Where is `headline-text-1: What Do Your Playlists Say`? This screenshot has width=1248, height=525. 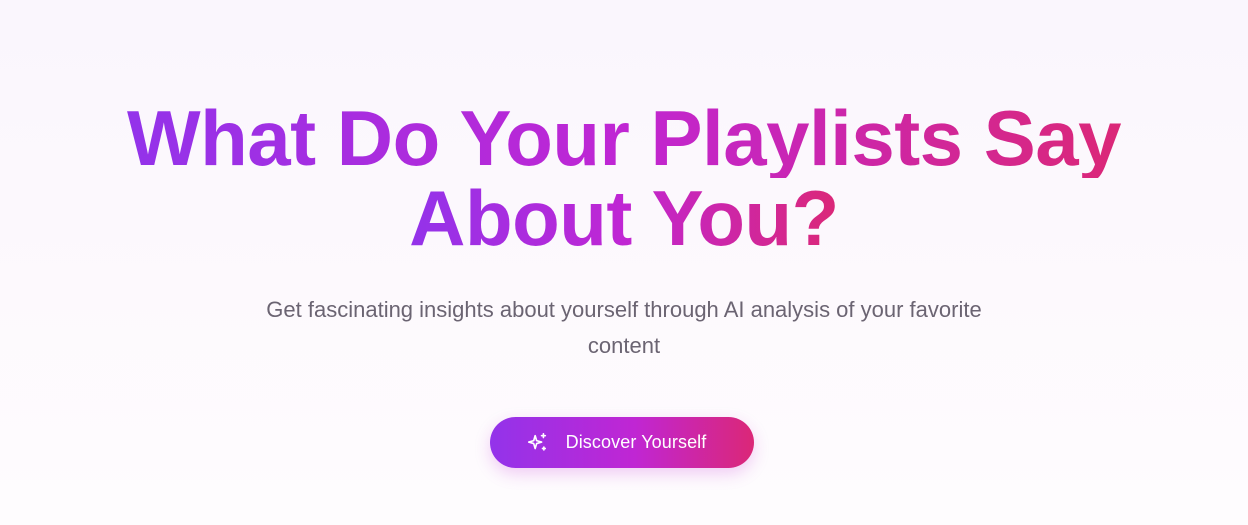 headline-text-1: What Do Your Playlists Say is located at coordinates (624, 138).